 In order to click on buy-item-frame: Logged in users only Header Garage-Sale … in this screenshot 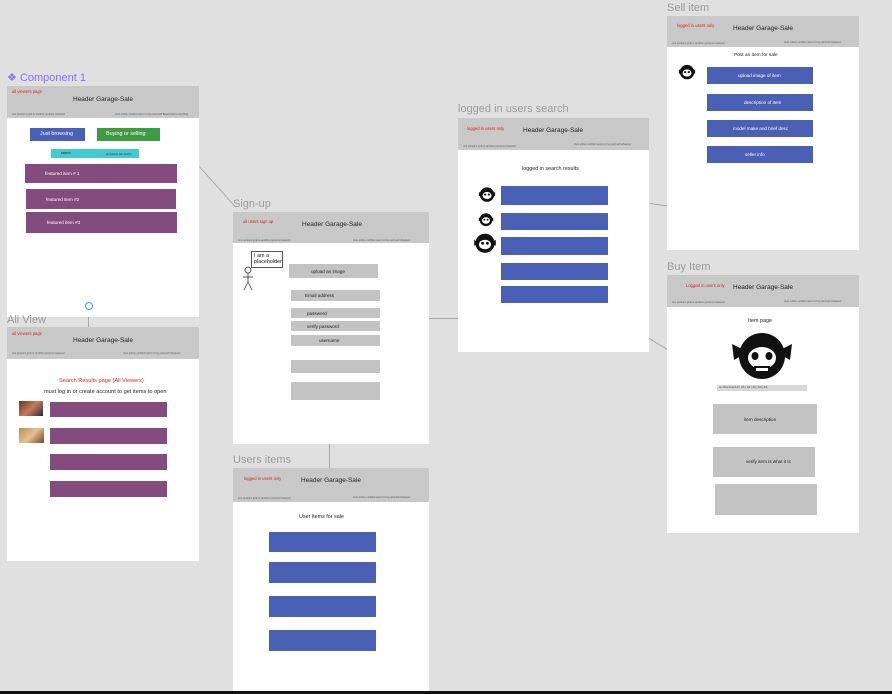, I will do `click(763, 404)`.